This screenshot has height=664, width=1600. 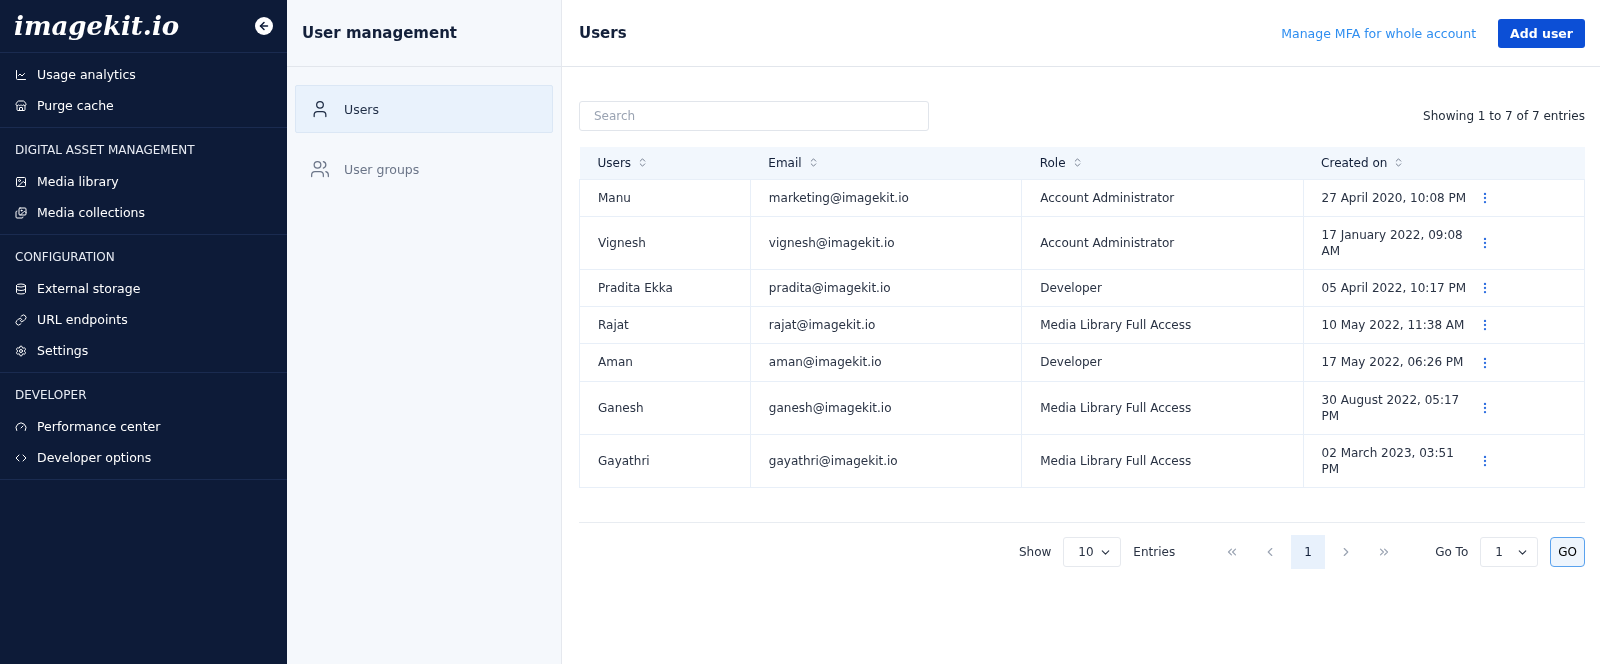 I want to click on show-label: Show, so click(x=1035, y=552).